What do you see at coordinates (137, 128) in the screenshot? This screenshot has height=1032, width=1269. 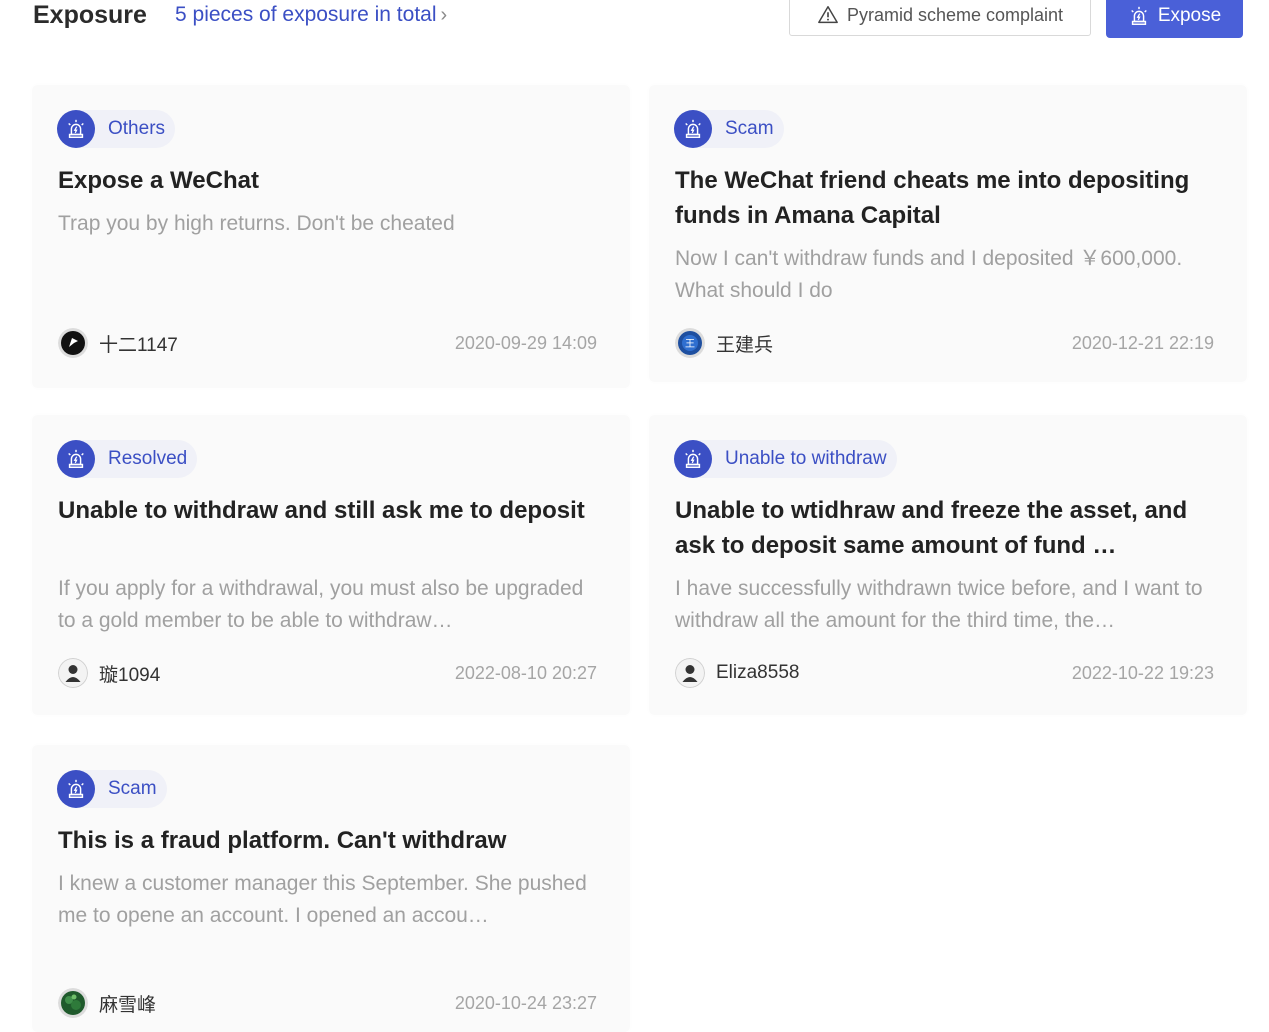 I see `category-label: Others` at bounding box center [137, 128].